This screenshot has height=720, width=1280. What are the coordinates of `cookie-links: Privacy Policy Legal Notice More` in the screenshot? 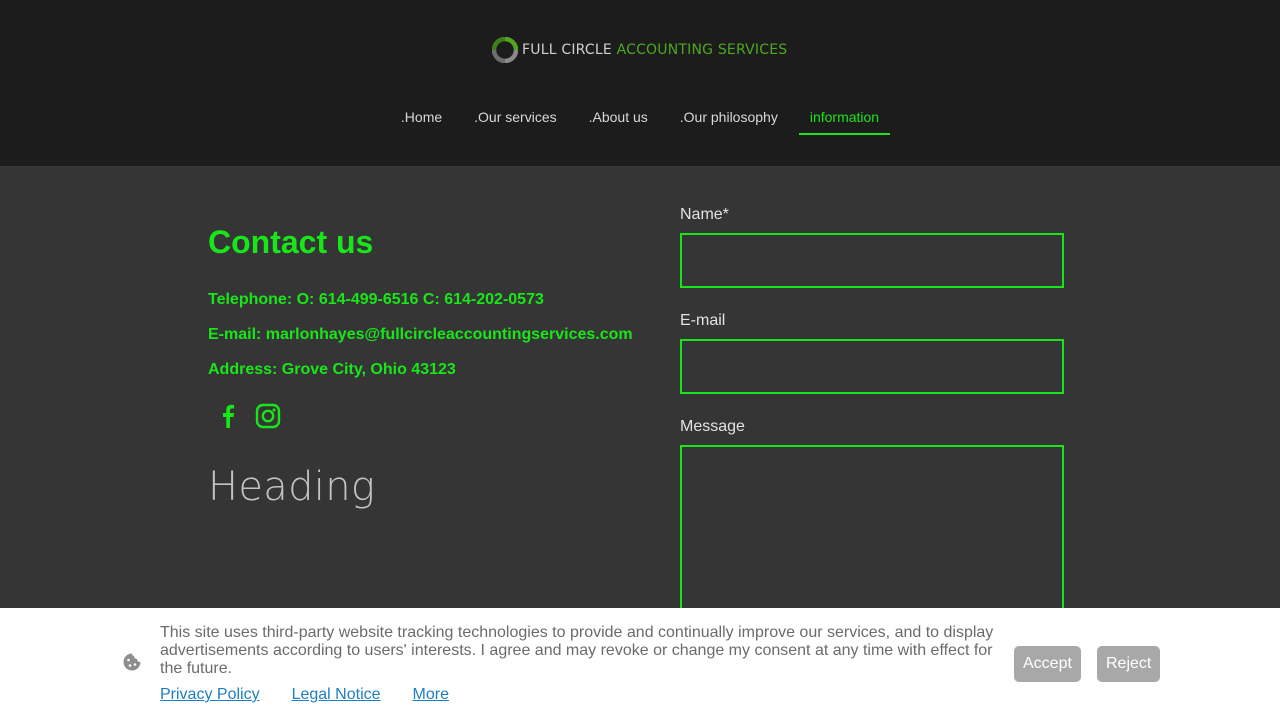 It's located at (320, 695).